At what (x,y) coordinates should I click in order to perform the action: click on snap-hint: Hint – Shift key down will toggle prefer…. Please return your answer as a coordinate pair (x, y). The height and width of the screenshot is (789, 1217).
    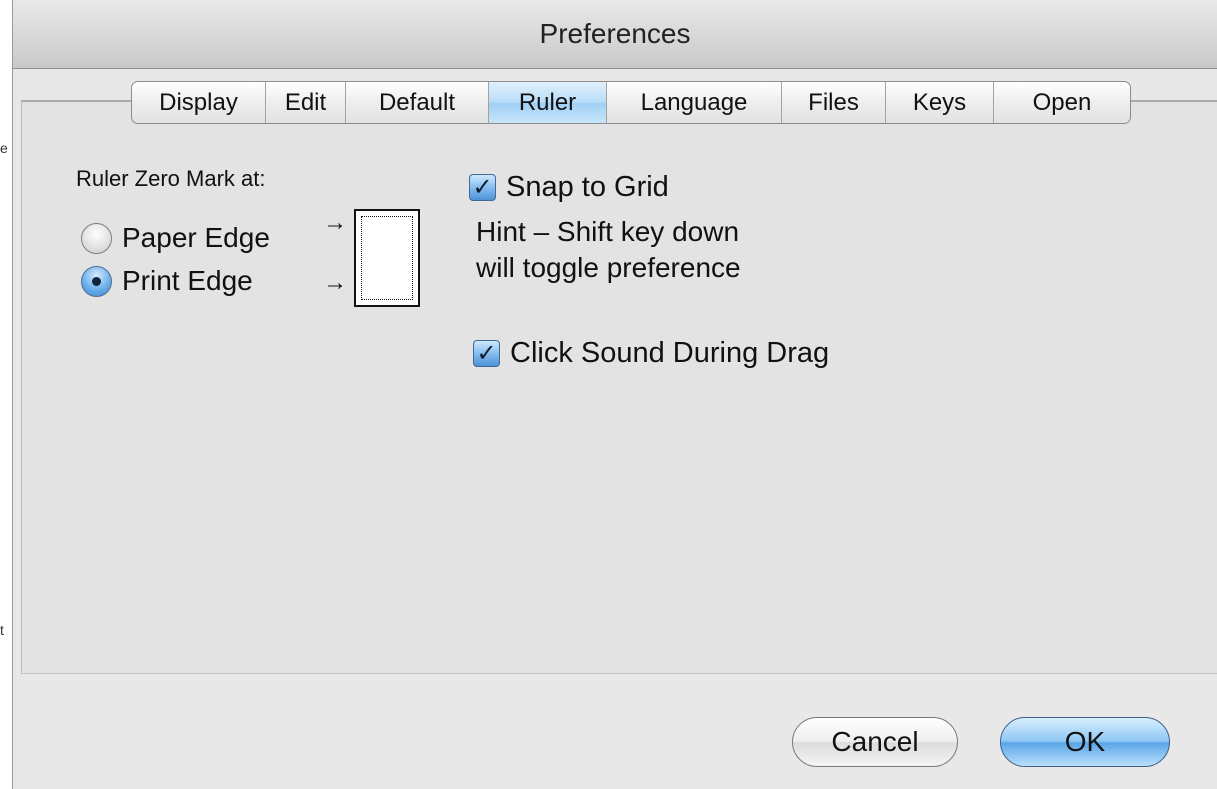
    Looking at the image, I should click on (608, 250).